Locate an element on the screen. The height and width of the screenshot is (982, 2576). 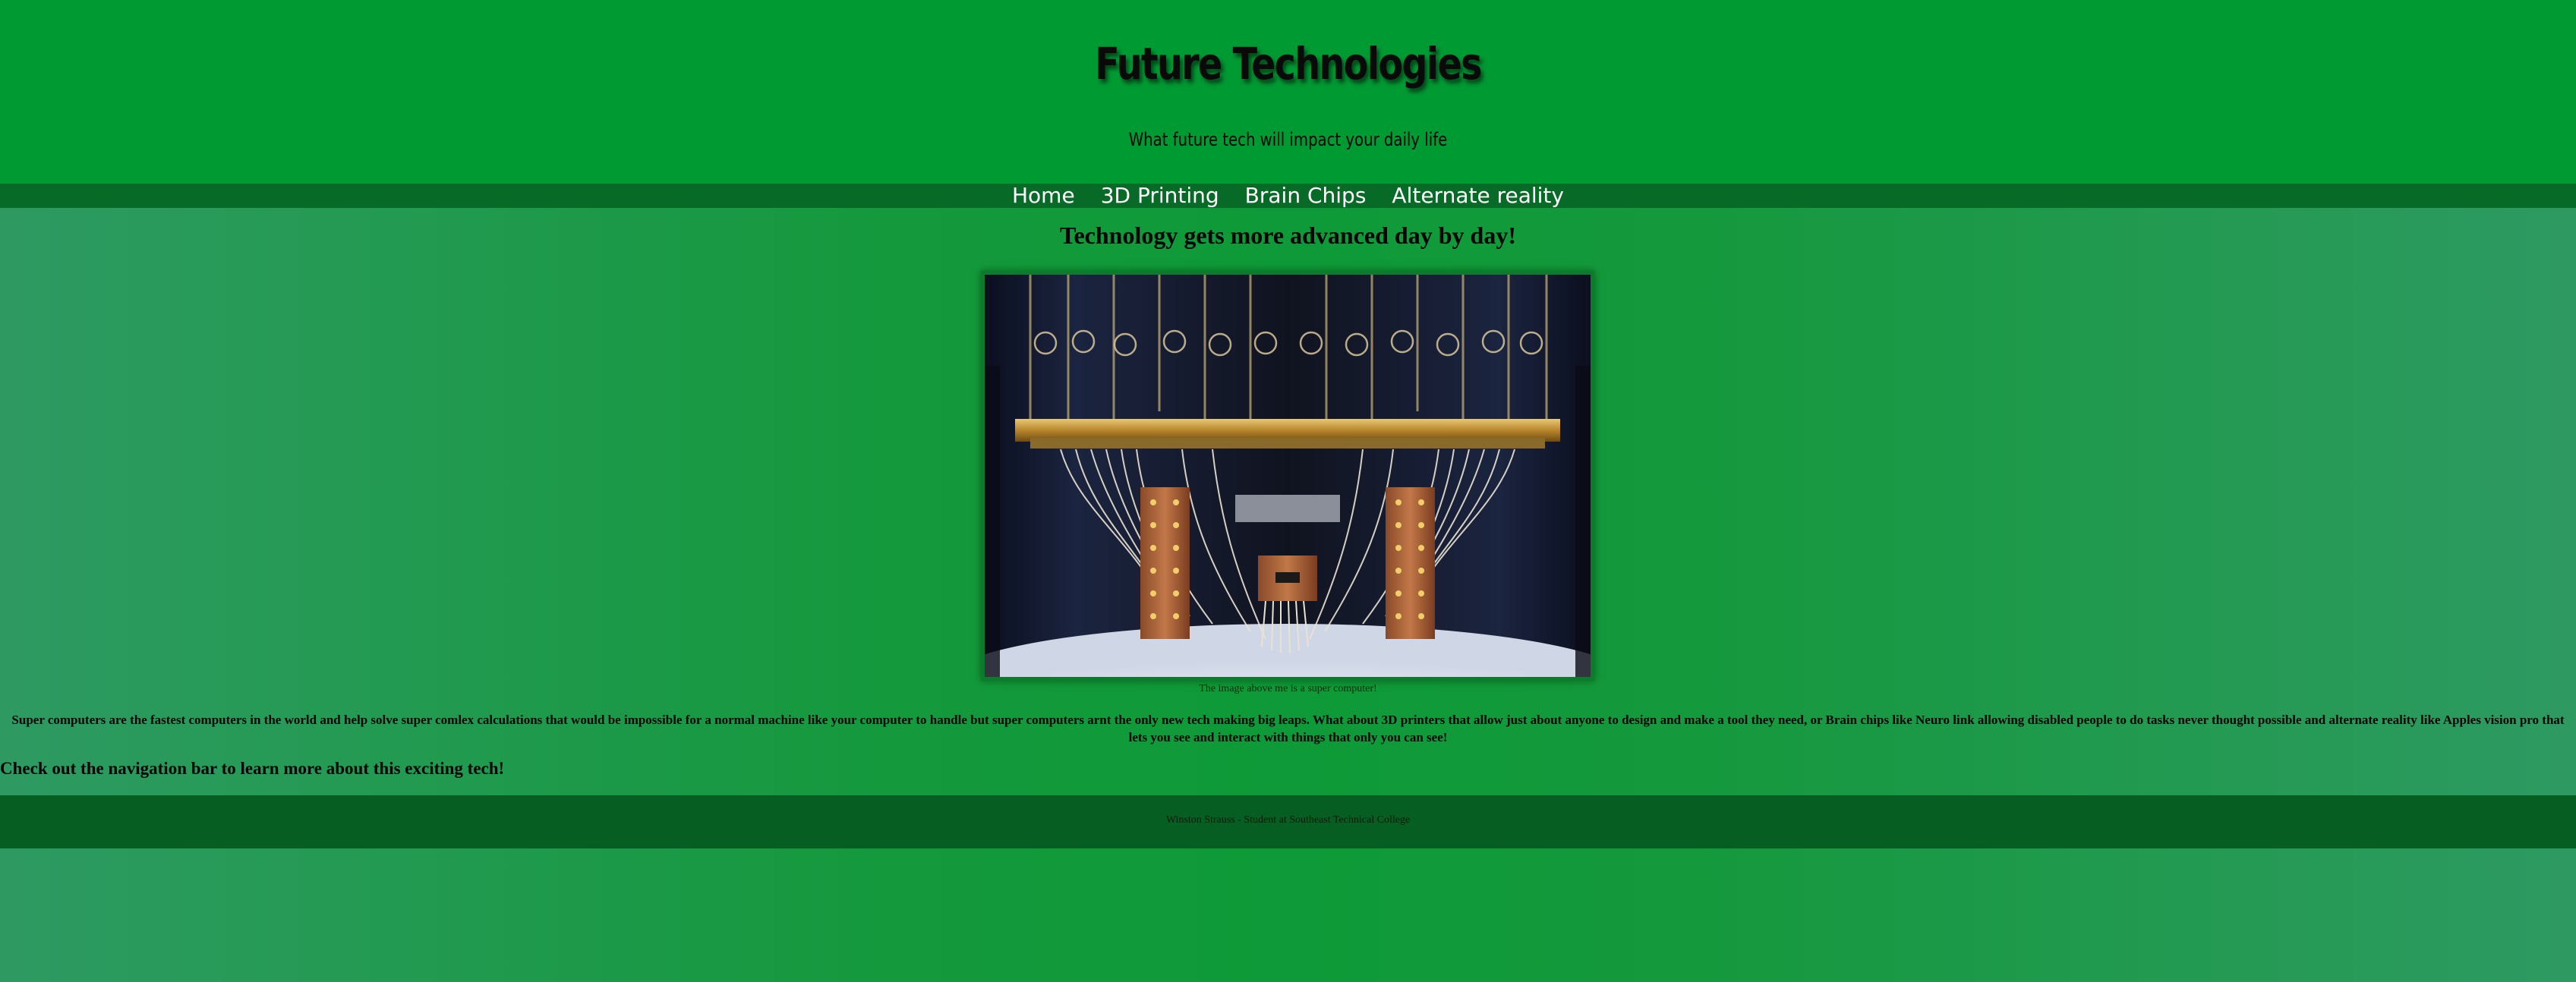
site-title: Future Technologies is located at coordinates (1288, 64).